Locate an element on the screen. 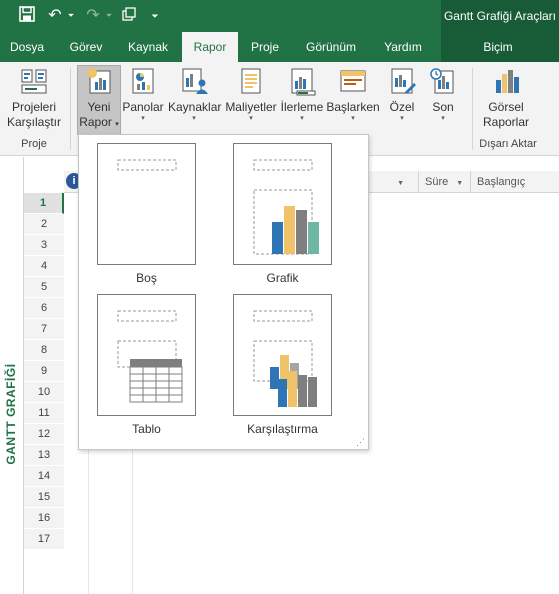 Image resolution: width=559 pixels, height=594 pixels. row-header: 15 is located at coordinates (44, 497).